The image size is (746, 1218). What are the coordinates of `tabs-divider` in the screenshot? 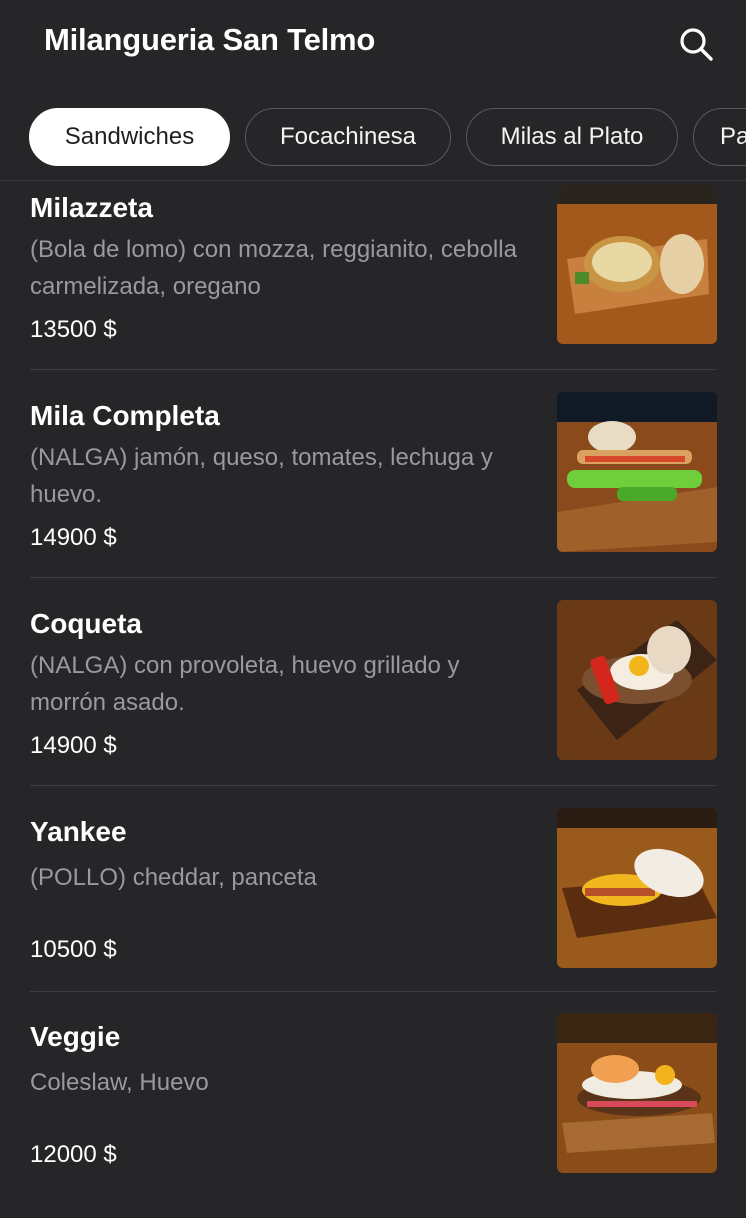 It's located at (373, 180).